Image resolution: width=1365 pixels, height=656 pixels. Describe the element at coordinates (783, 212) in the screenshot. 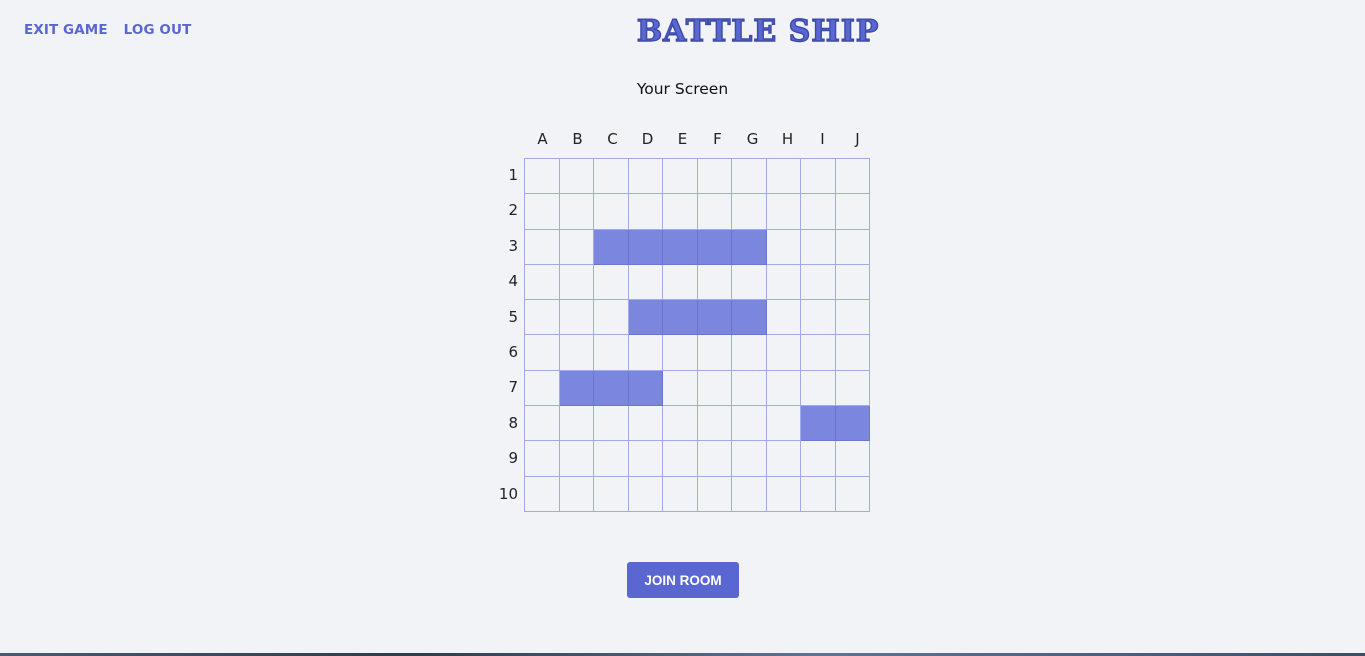

I see `grid-cell-H2` at that location.